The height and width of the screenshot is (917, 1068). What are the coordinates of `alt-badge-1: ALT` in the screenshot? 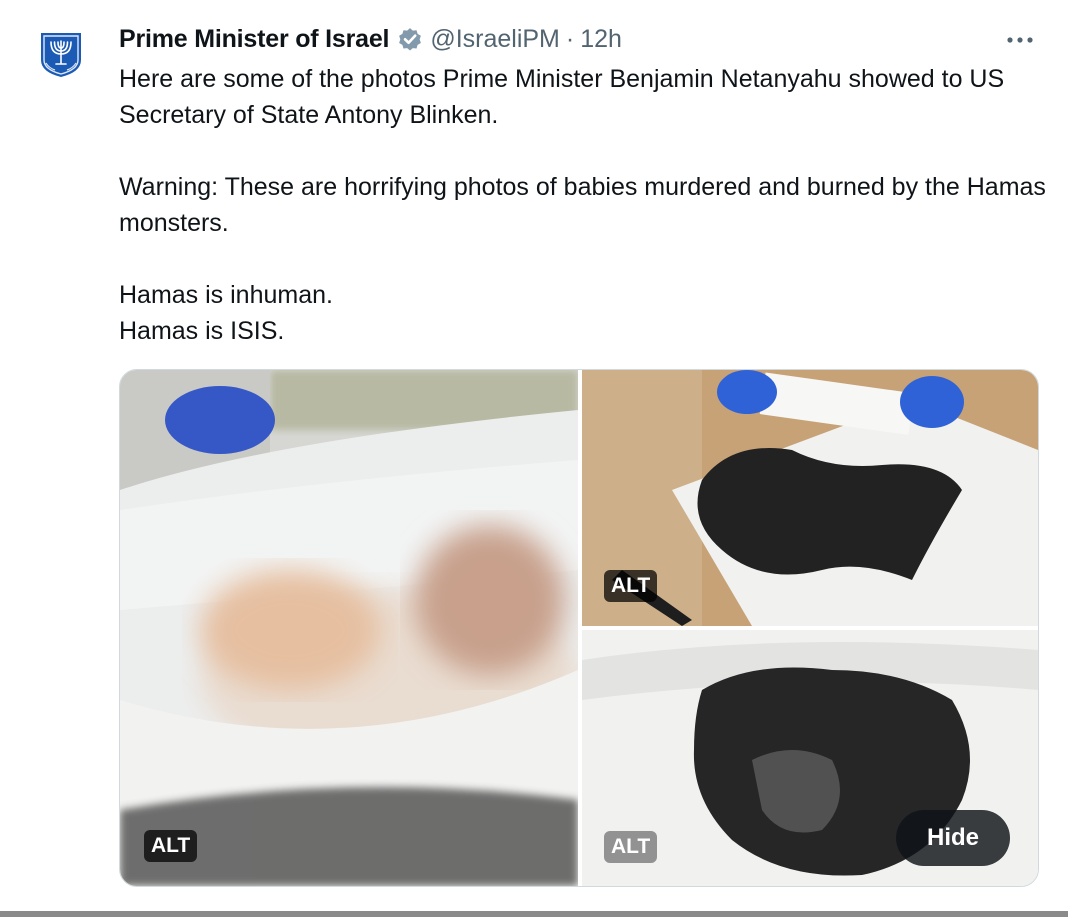 It's located at (171, 846).